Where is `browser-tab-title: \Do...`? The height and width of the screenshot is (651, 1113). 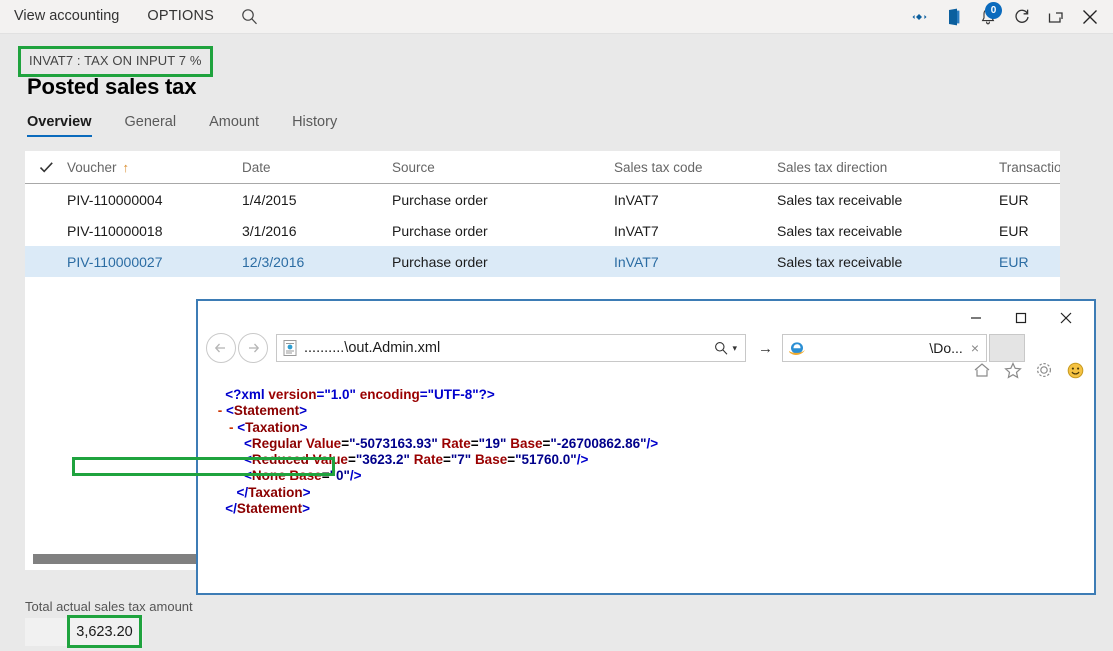 browser-tab-title: \Do... is located at coordinates (946, 348).